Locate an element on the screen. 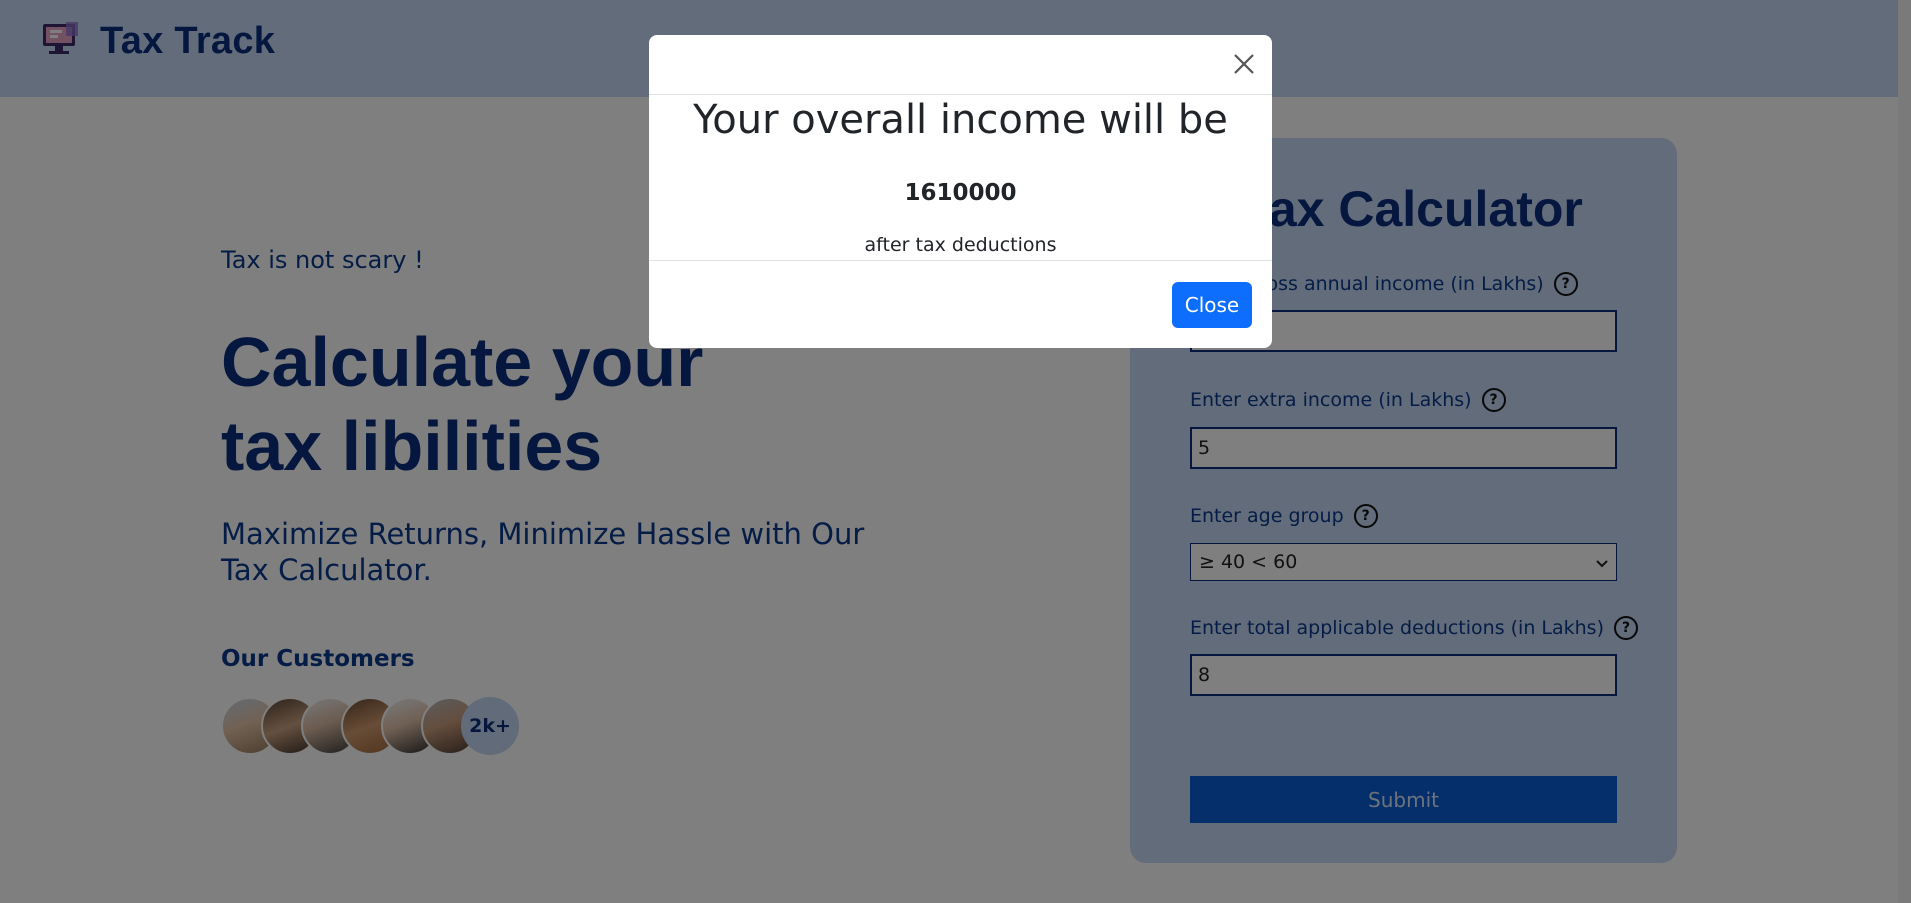 The width and height of the screenshot is (1911, 903). modal-footer: Close is located at coordinates (960, 304).